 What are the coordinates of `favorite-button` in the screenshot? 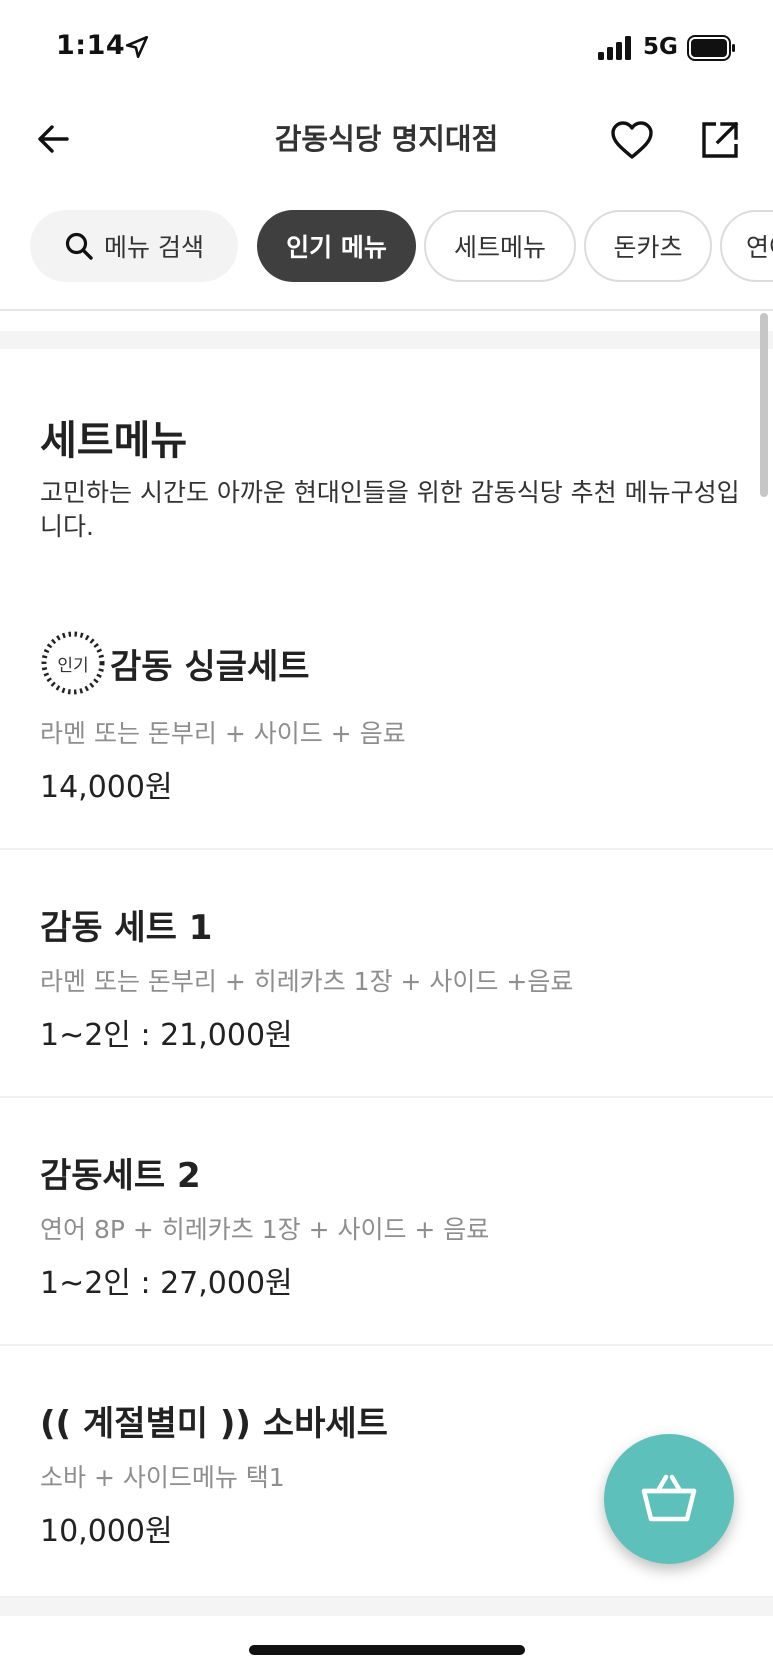 It's located at (632, 140).